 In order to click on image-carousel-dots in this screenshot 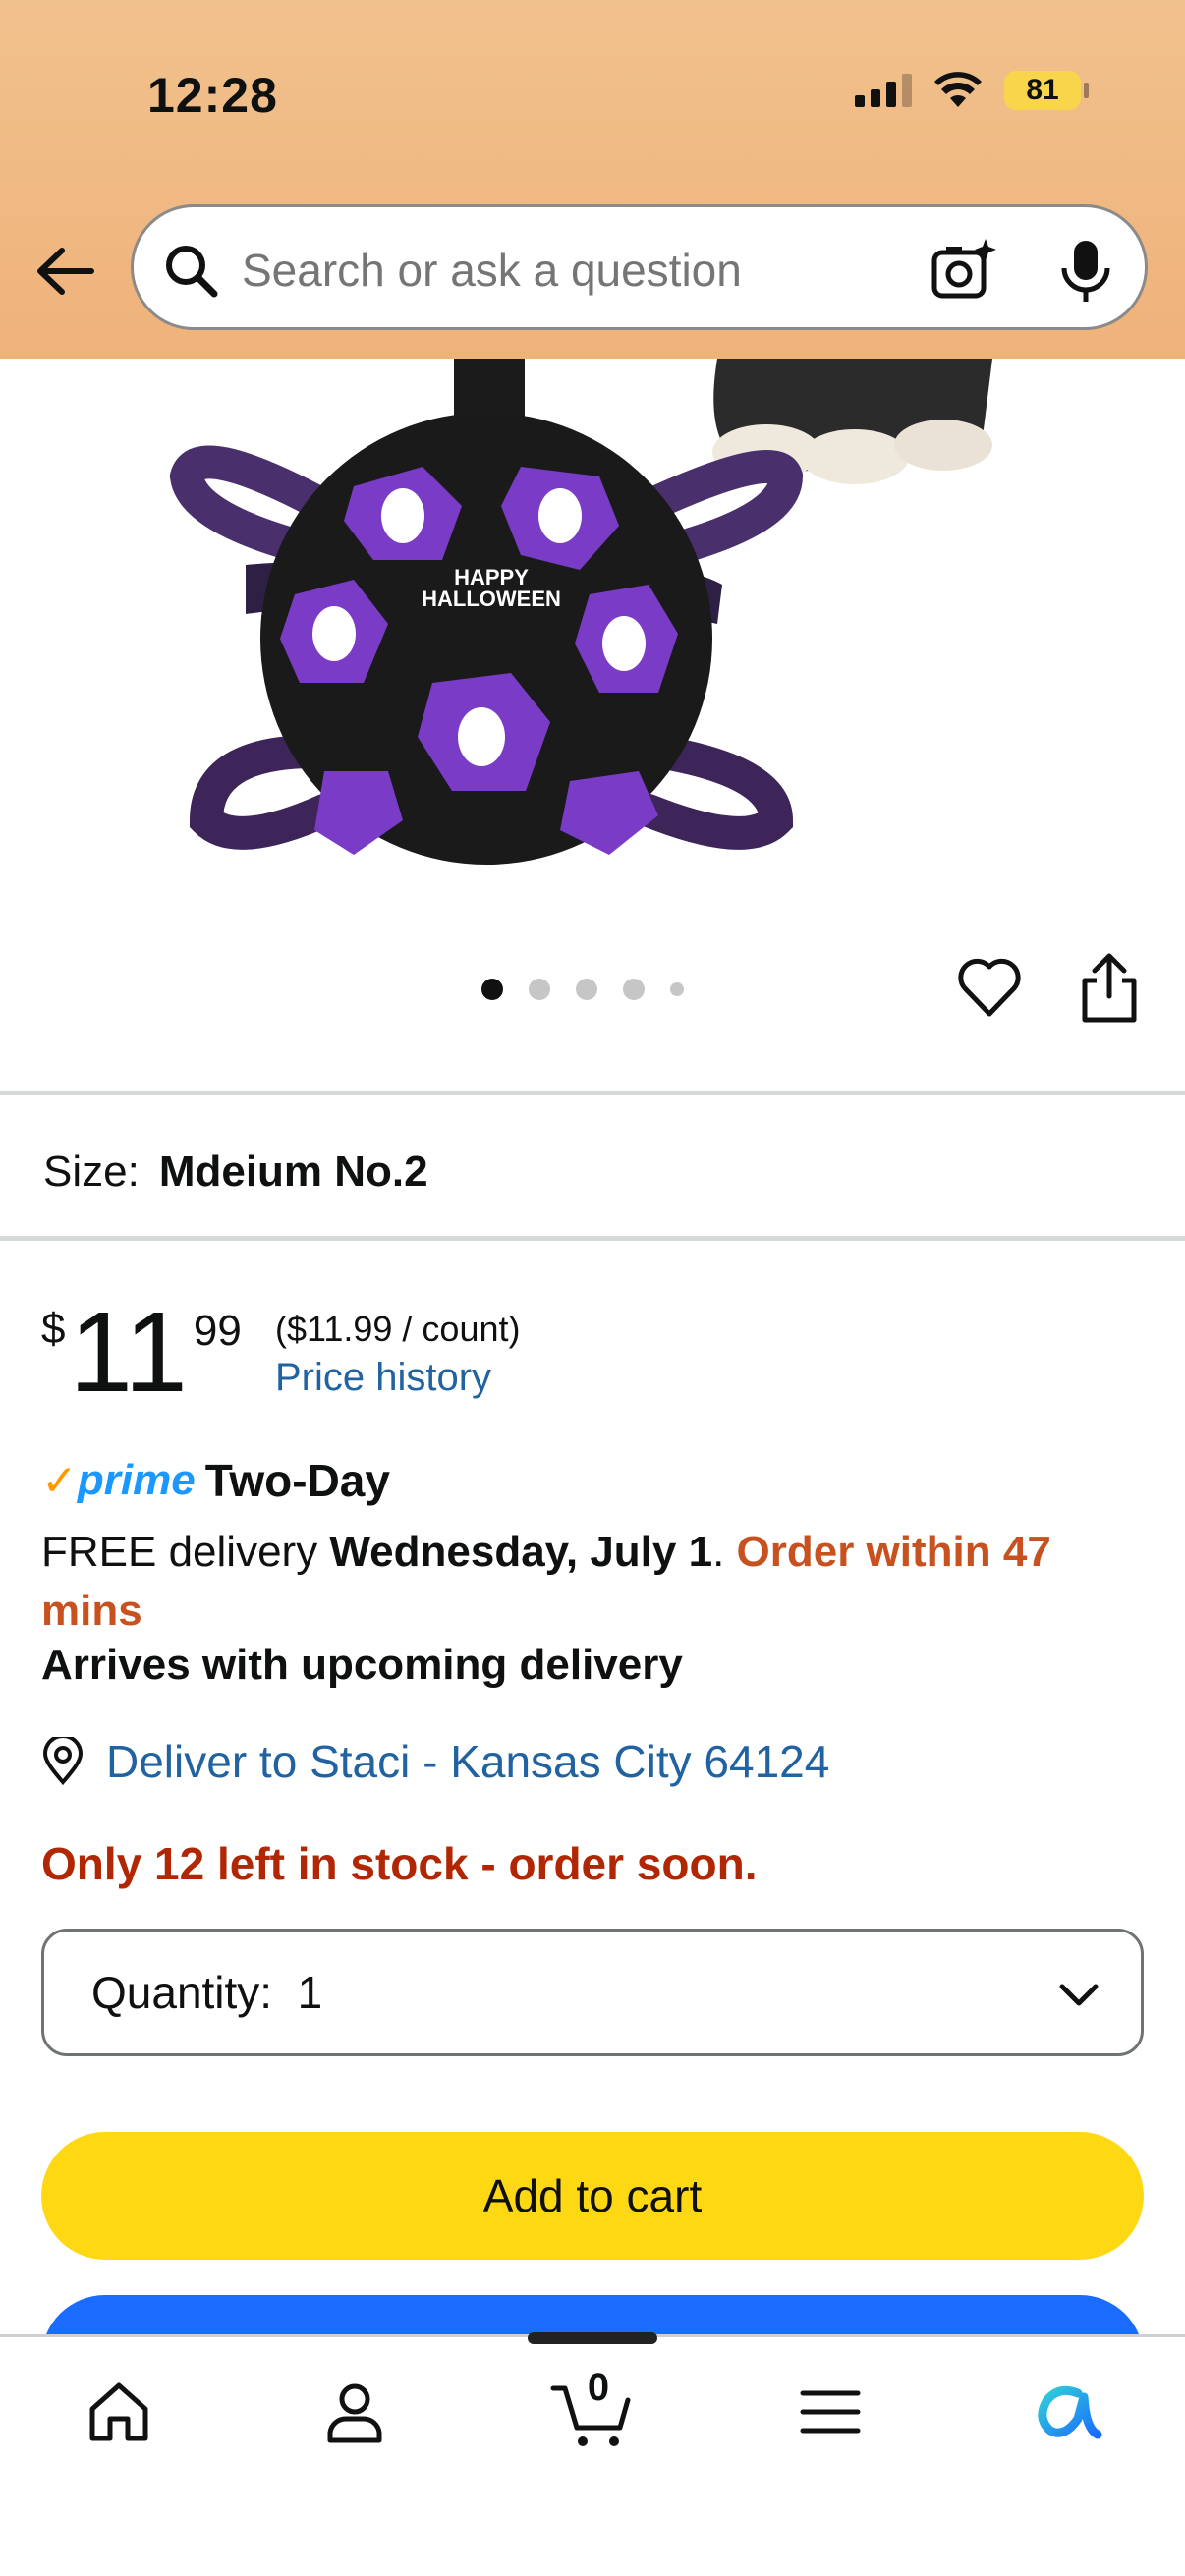, I will do `click(583, 989)`.